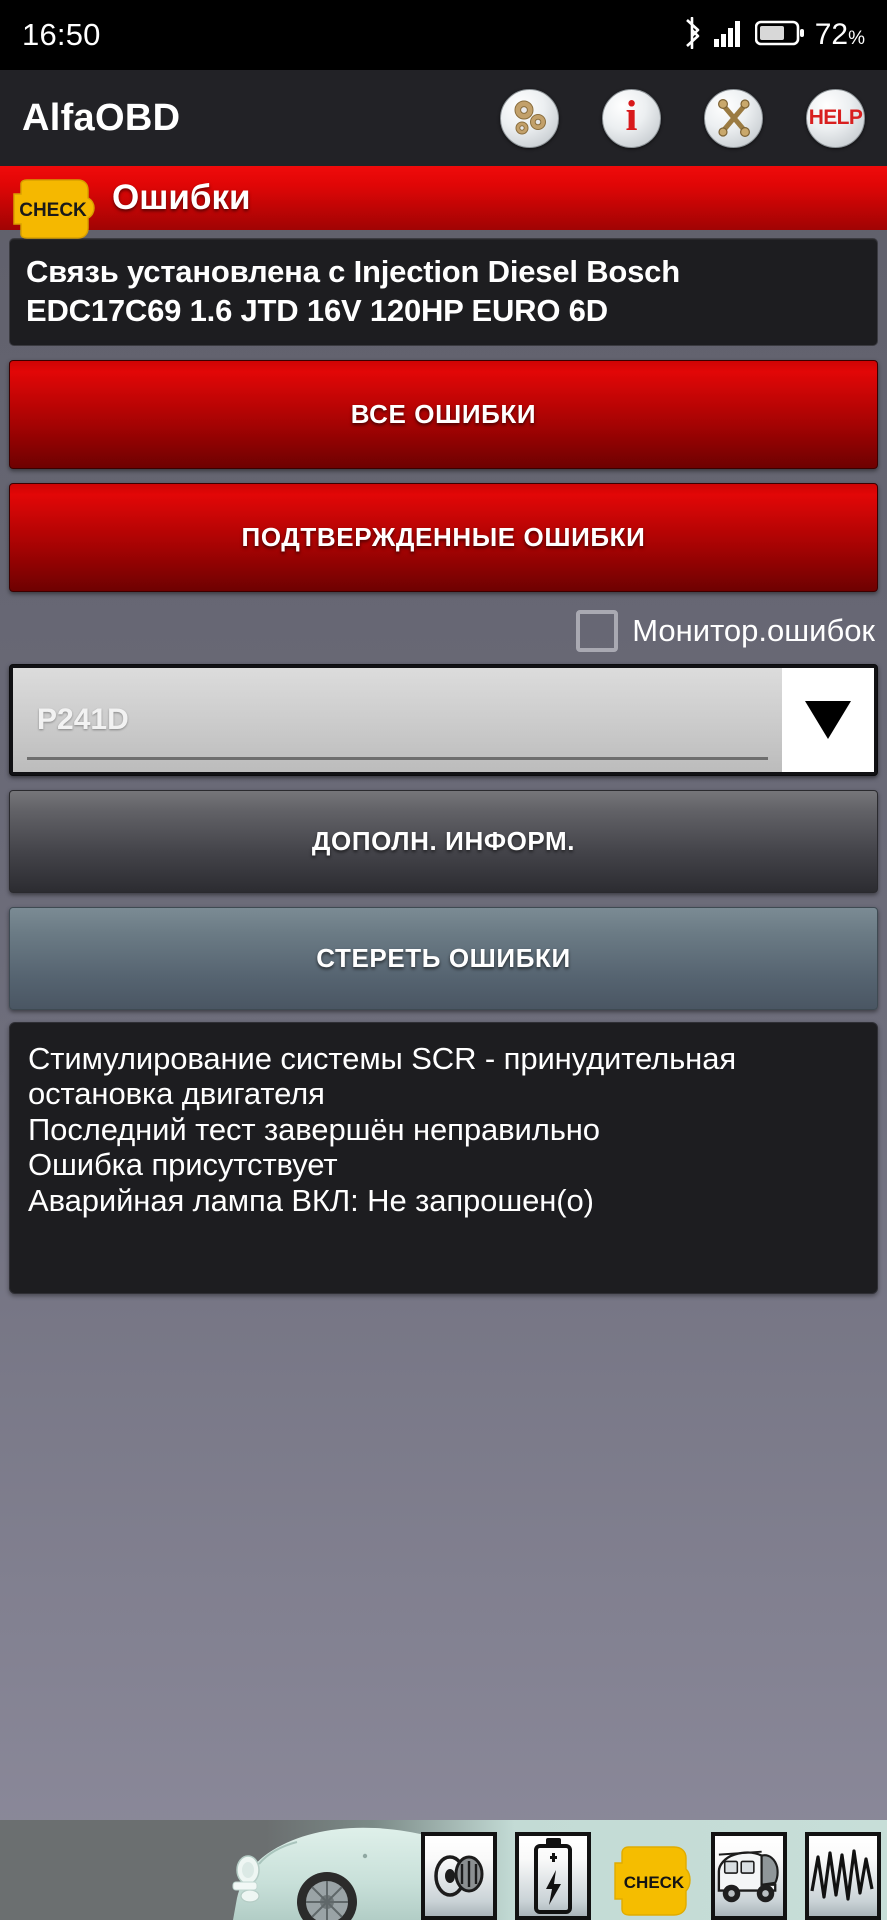  What do you see at coordinates (597, 630) in the screenshot?
I see `monitor-errors-checkbox` at bounding box center [597, 630].